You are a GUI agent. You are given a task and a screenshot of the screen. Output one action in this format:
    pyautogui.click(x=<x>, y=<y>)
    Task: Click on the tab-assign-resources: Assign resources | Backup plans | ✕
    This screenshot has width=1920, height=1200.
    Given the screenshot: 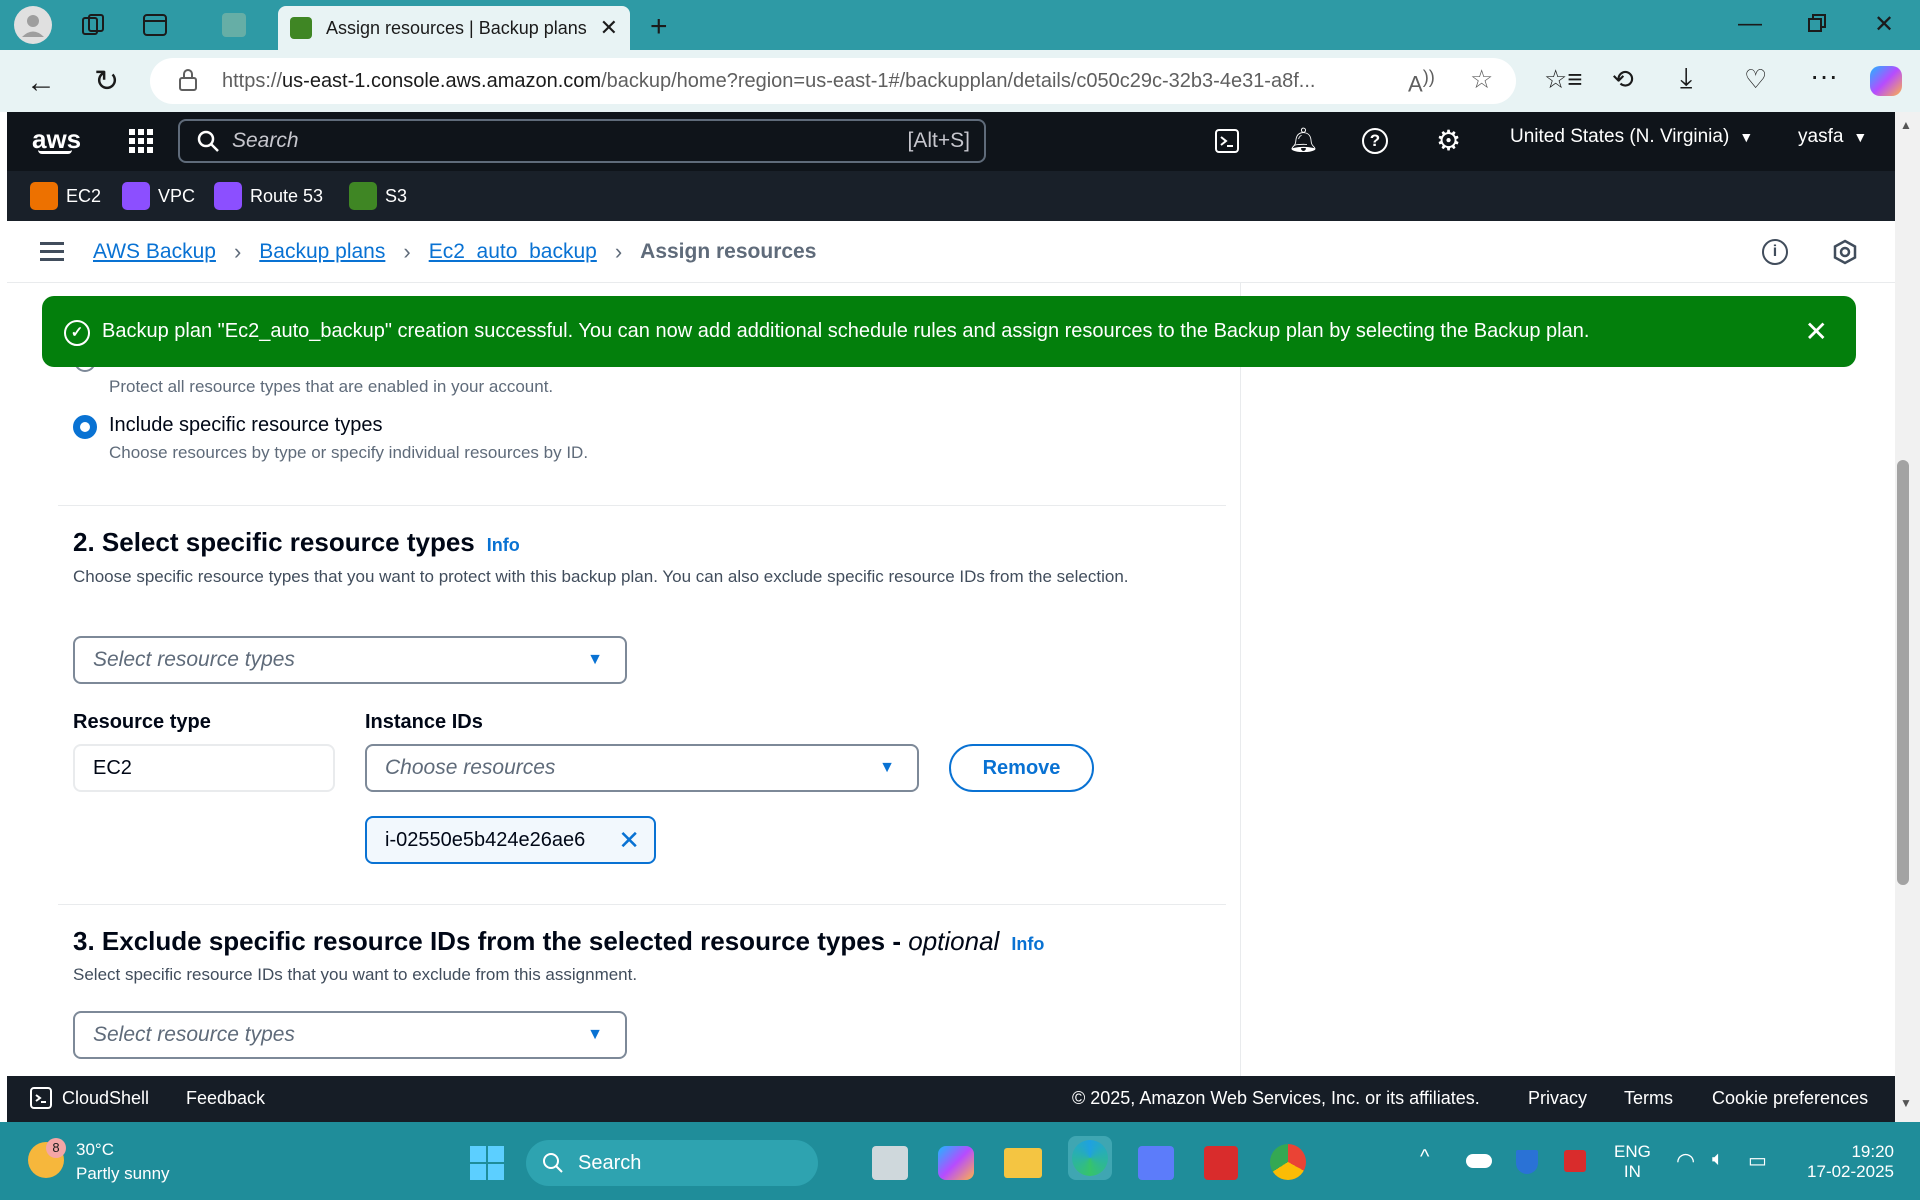 What is the action you would take?
    pyautogui.click(x=454, y=28)
    